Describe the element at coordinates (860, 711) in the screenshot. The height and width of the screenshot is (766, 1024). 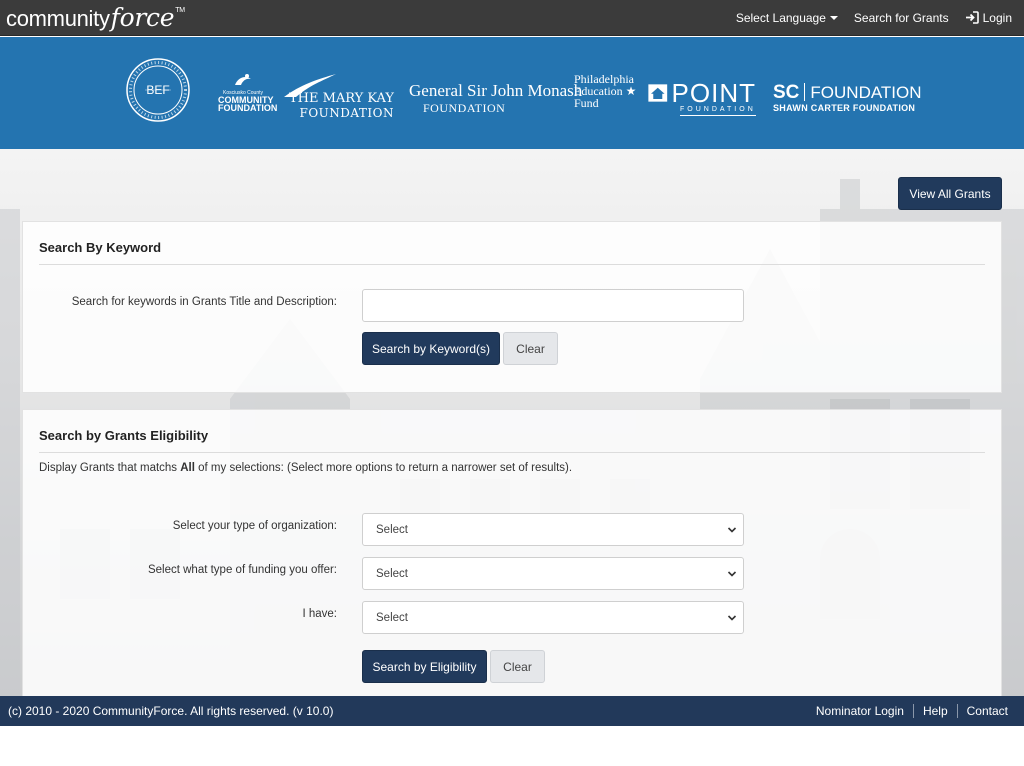
I see `nominator-login-link: Nominator Login` at that location.